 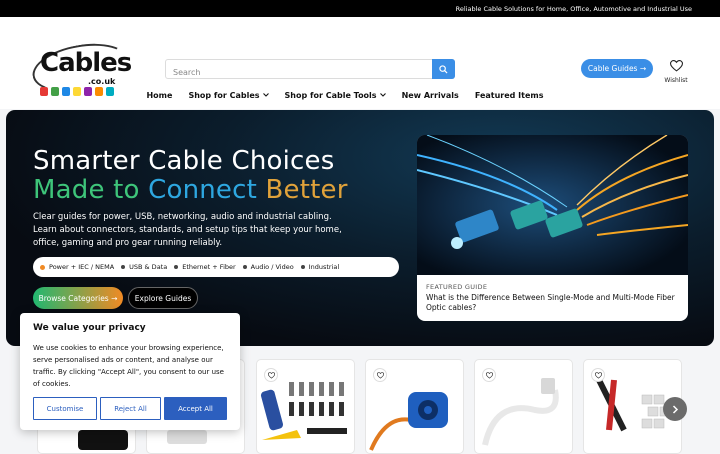 What do you see at coordinates (552, 205) in the screenshot?
I see `featured-guide-image` at bounding box center [552, 205].